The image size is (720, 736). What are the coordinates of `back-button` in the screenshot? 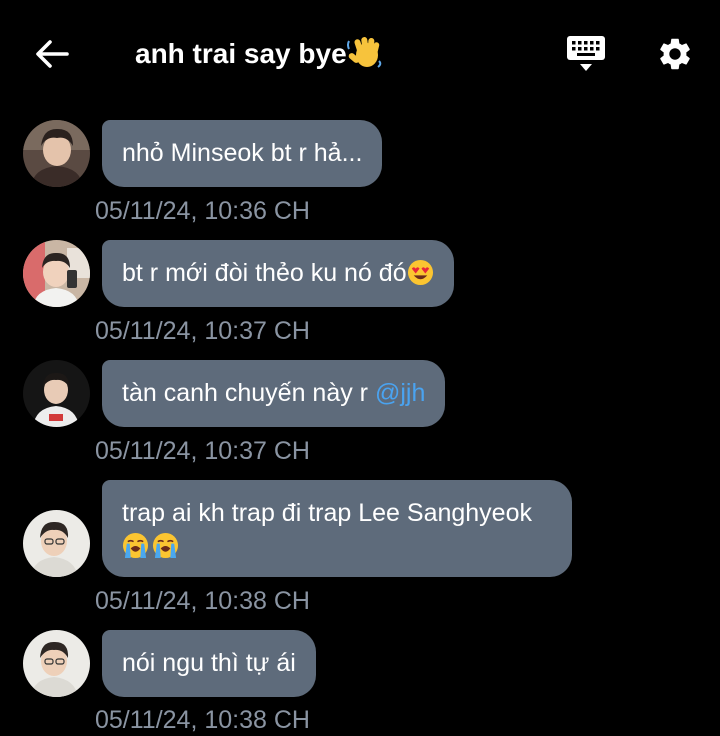 It's located at (52, 54).